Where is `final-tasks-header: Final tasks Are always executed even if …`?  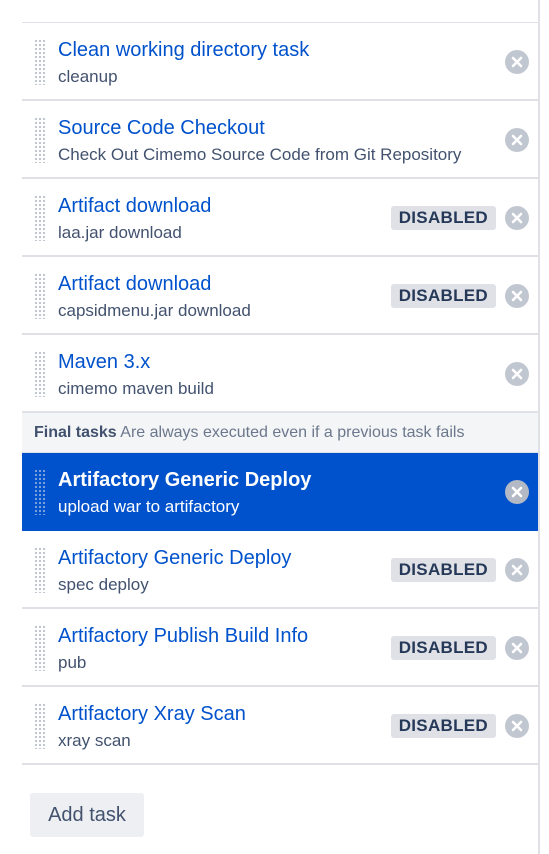 final-tasks-header: Final tasks Are always executed even if … is located at coordinates (280, 433).